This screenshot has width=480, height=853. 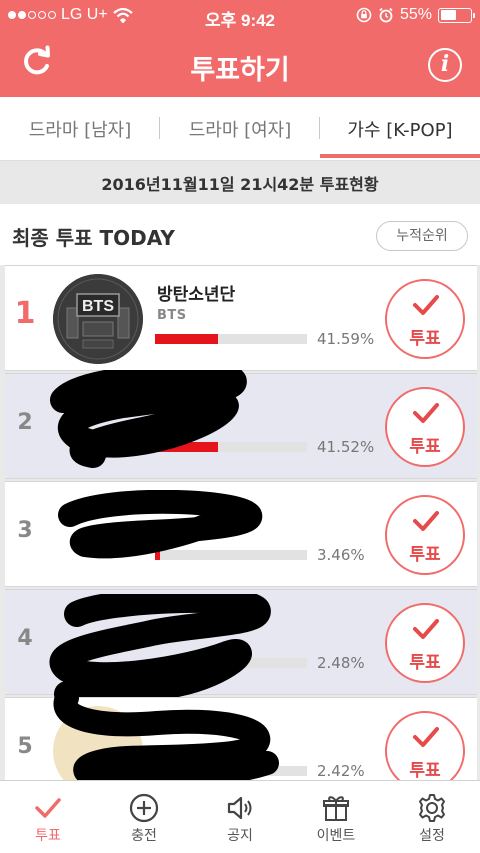 I want to click on category-tabs: 드라마 [남자] 드라마 [여자] 가수 [K-POP], so click(x=240, y=128).